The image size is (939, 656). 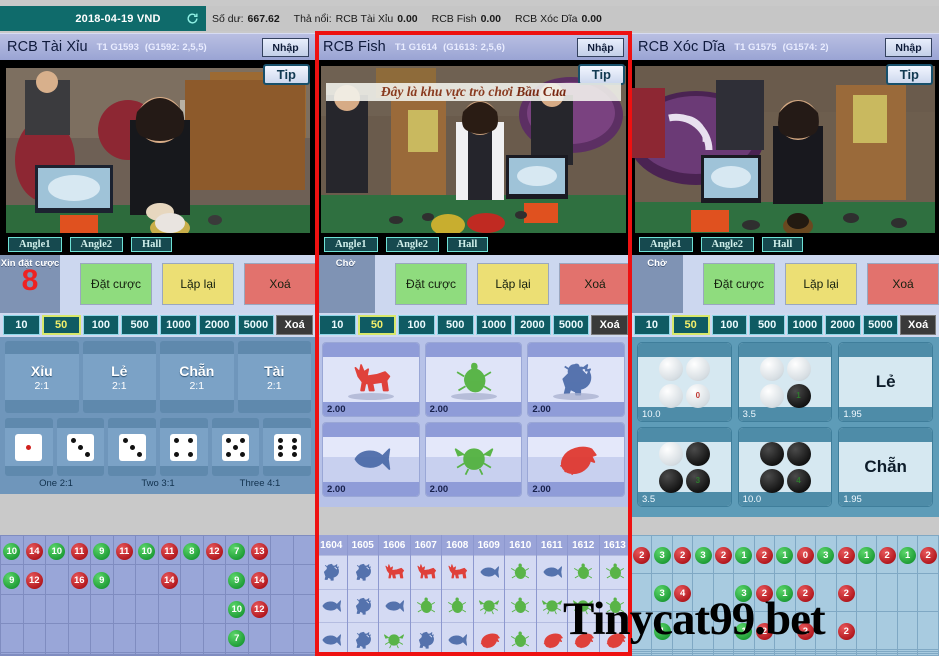 What do you see at coordinates (158, 595) in the screenshot?
I see `history-grid-taixiu: 10 14 10 11 9 11 10 11 8 12 7 13 9 12 16 9 14 9 14 10 12 7` at bounding box center [158, 595].